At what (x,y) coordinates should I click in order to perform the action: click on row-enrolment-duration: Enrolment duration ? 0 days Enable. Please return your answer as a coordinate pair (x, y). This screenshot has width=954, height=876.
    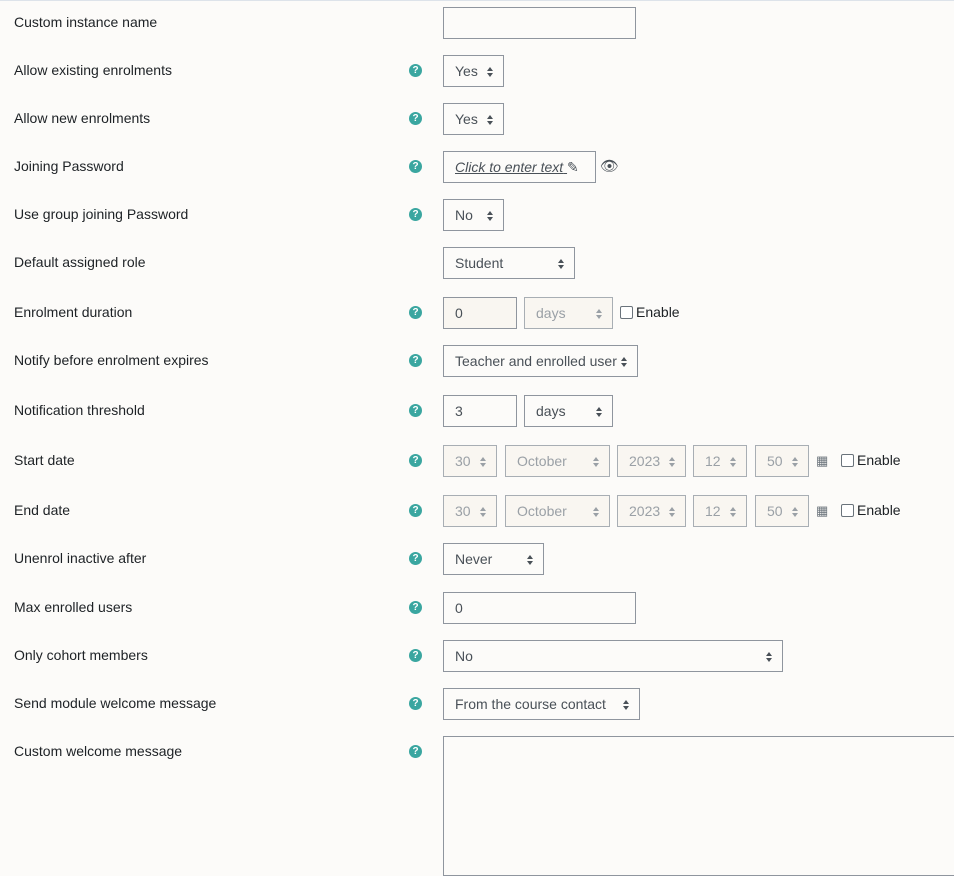
    Looking at the image, I should click on (477, 314).